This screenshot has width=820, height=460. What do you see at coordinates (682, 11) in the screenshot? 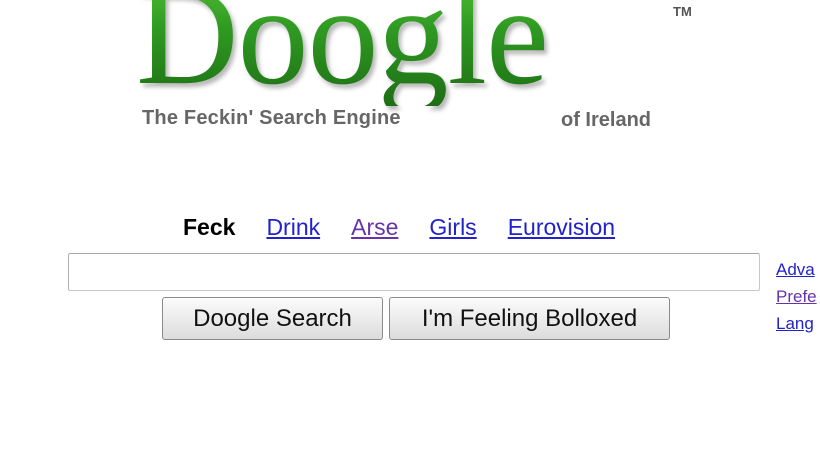
I see `logo-trademark: TM` at bounding box center [682, 11].